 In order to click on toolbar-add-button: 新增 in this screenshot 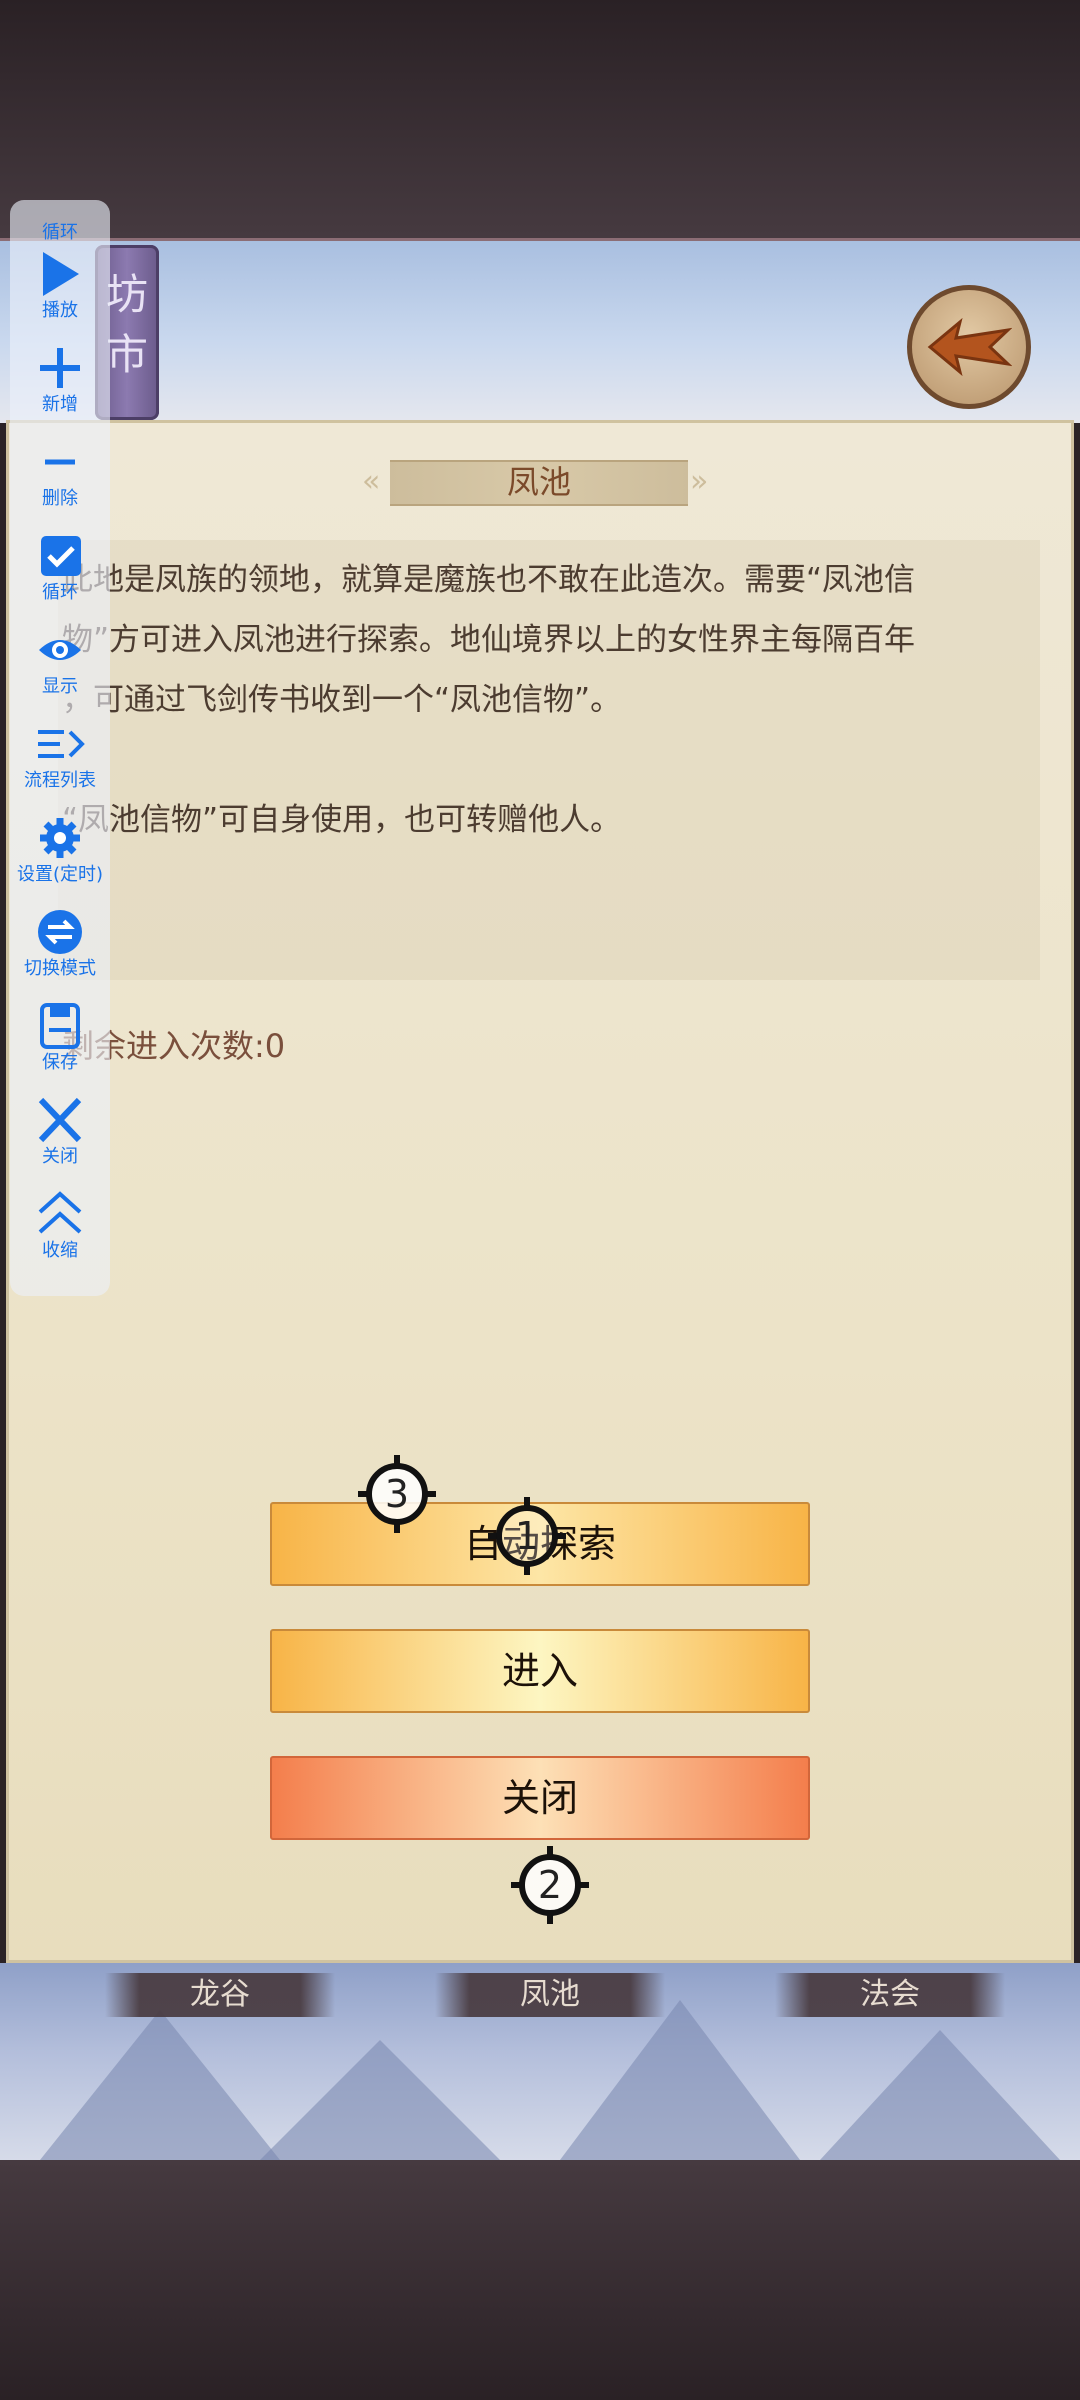, I will do `click(60, 379)`.